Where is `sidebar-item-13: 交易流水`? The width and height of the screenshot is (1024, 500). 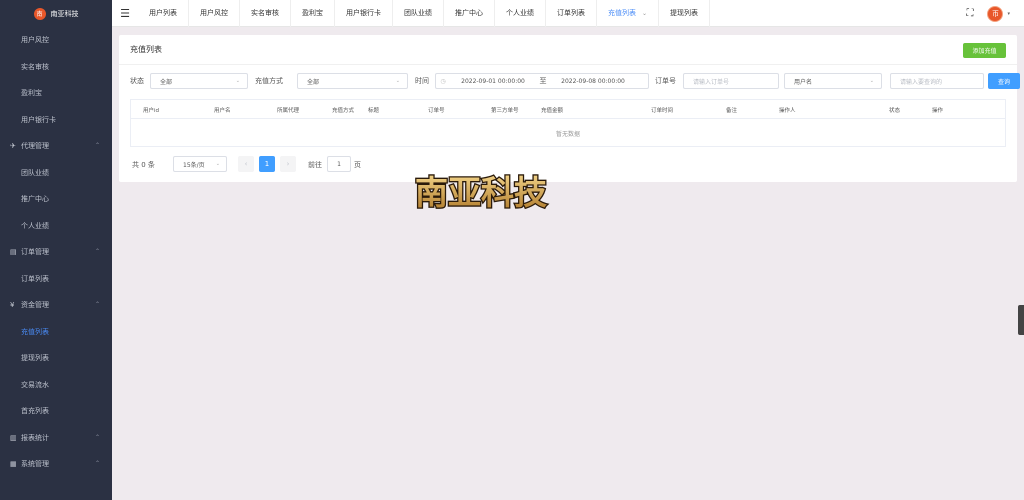
sidebar-item-13: 交易流水 is located at coordinates (56, 385).